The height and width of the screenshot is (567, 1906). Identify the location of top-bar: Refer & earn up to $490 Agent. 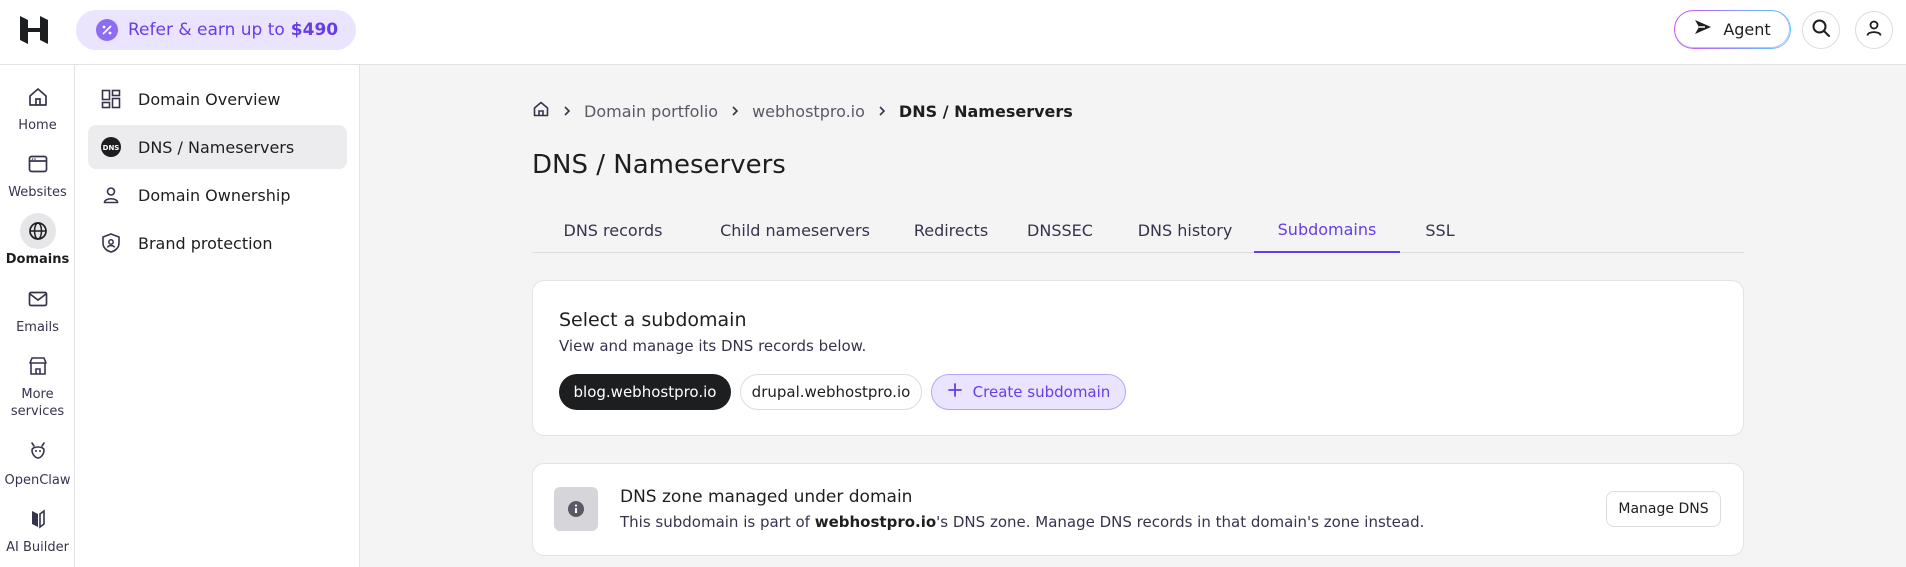
(953, 32).